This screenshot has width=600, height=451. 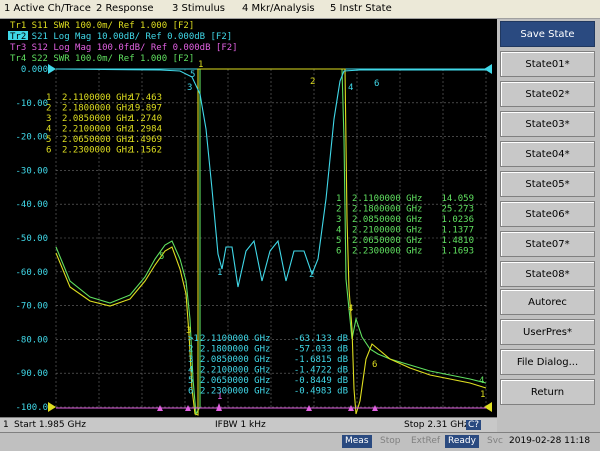 I want to click on if-bandwidth: IFBW 1 kHz, so click(x=240, y=425).